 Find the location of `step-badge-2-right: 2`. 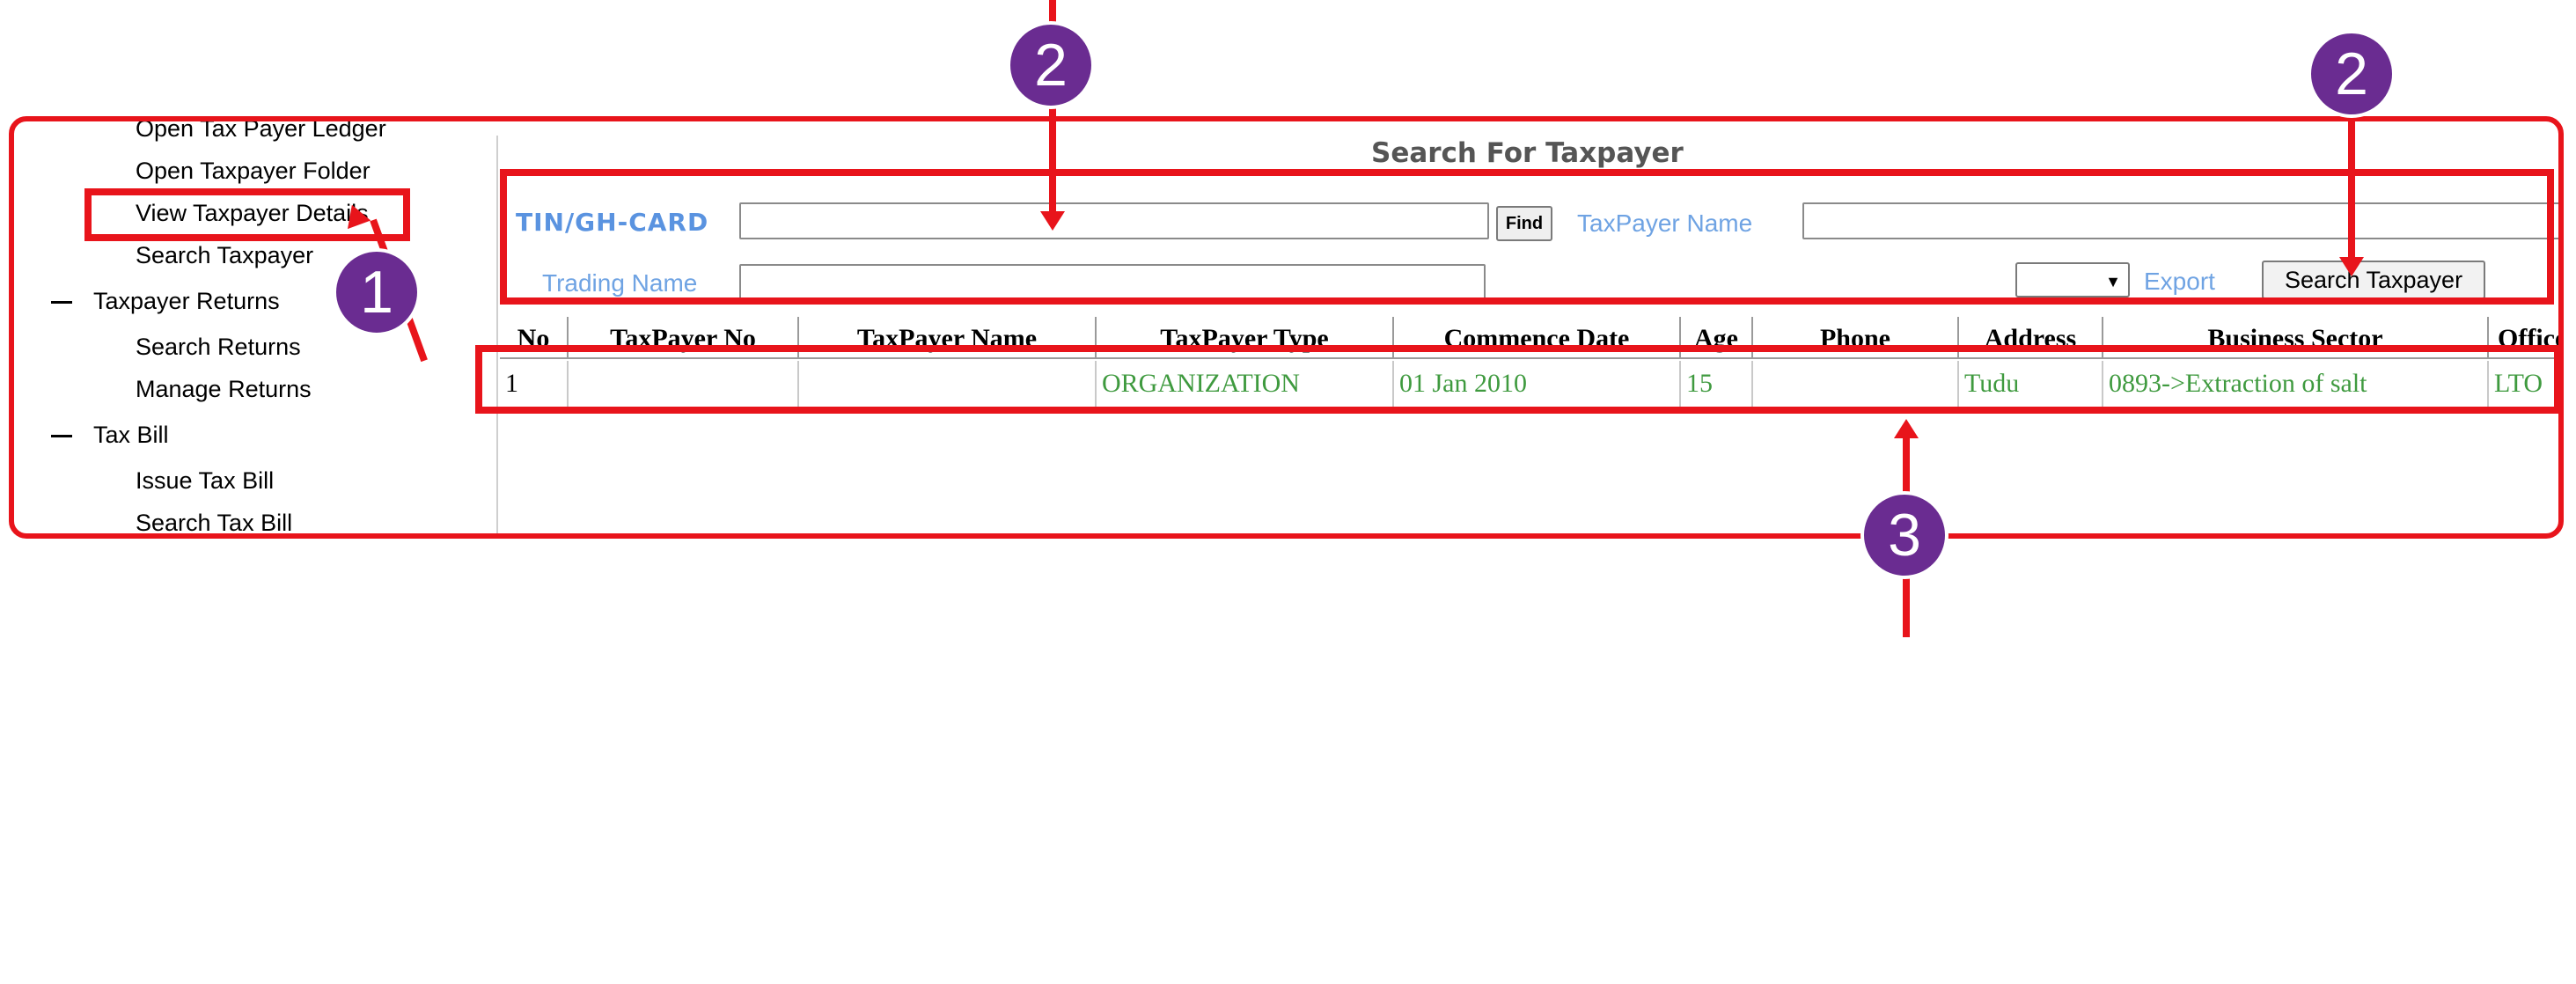

step-badge-2-right: 2 is located at coordinates (2352, 74).